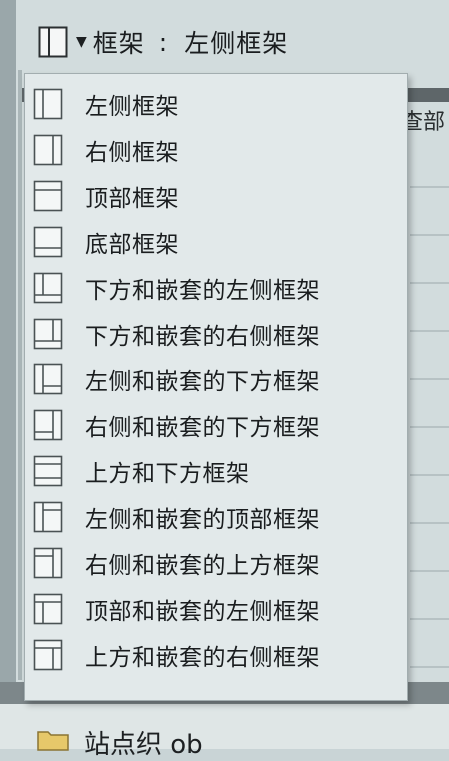 Image resolution: width=449 pixels, height=761 pixels. What do you see at coordinates (48, 287) in the screenshot?
I see `bottom-nested-left-frame-icon` at bounding box center [48, 287].